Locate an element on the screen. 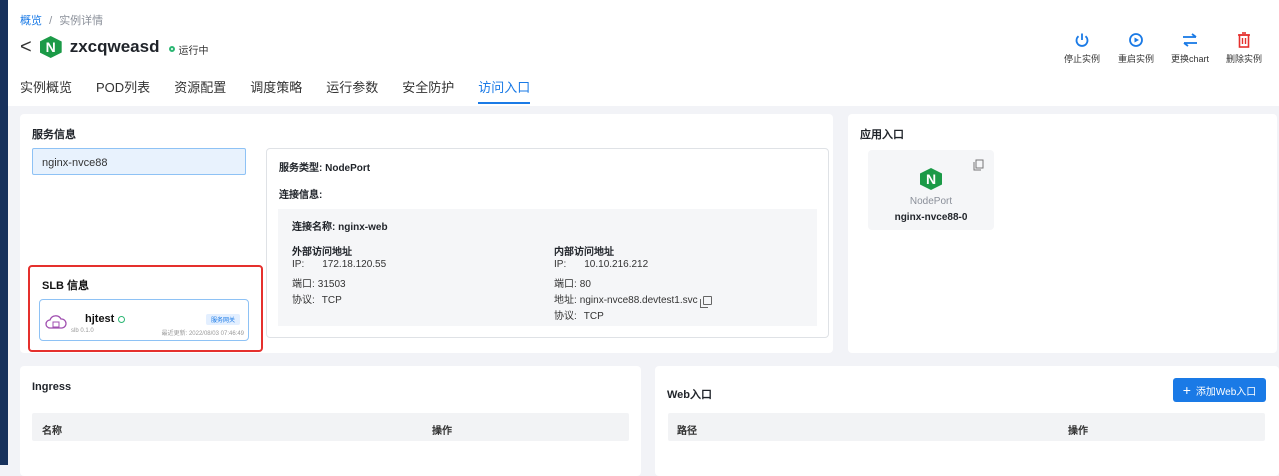 This screenshot has height=476, width=1279. swap-chart-label: 更换chart is located at coordinates (1189, 59).